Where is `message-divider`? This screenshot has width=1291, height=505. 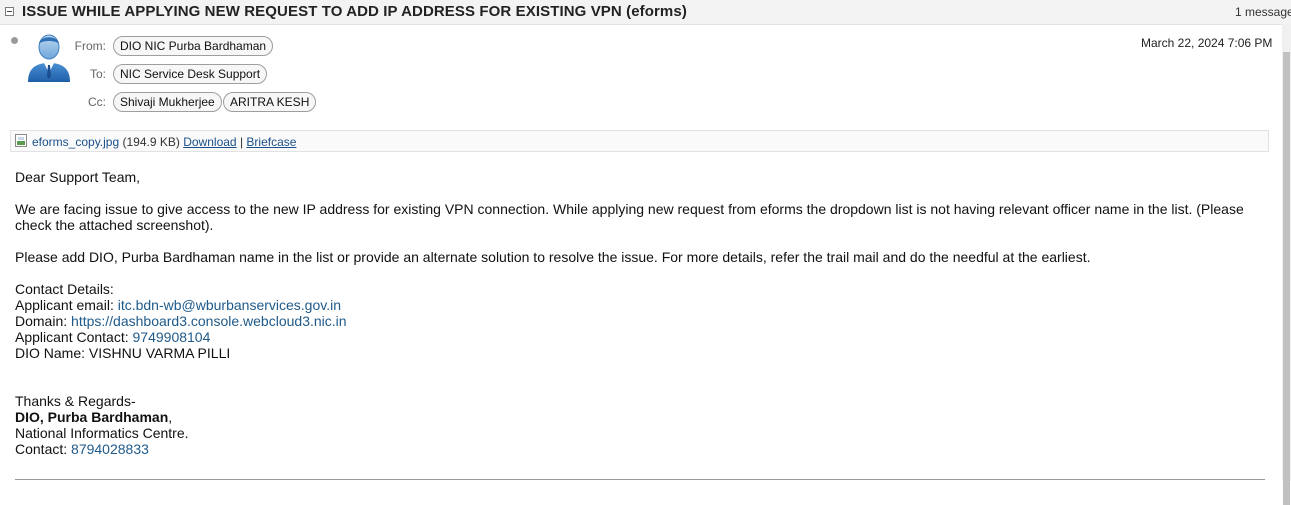
message-divider is located at coordinates (640, 479).